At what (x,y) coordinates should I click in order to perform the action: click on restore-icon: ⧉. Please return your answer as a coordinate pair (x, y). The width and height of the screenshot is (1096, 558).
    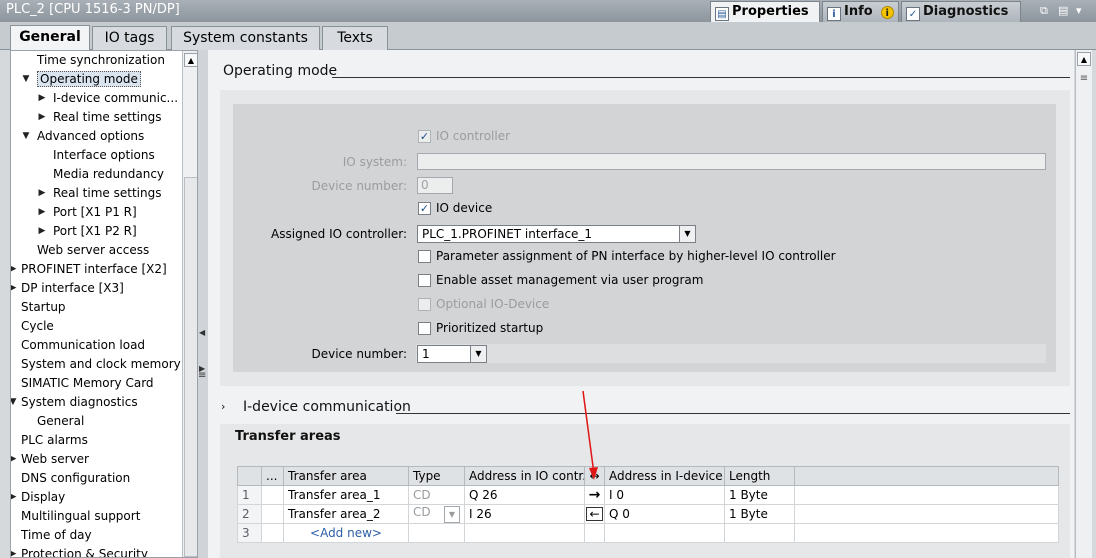
    Looking at the image, I should click on (1044, 11).